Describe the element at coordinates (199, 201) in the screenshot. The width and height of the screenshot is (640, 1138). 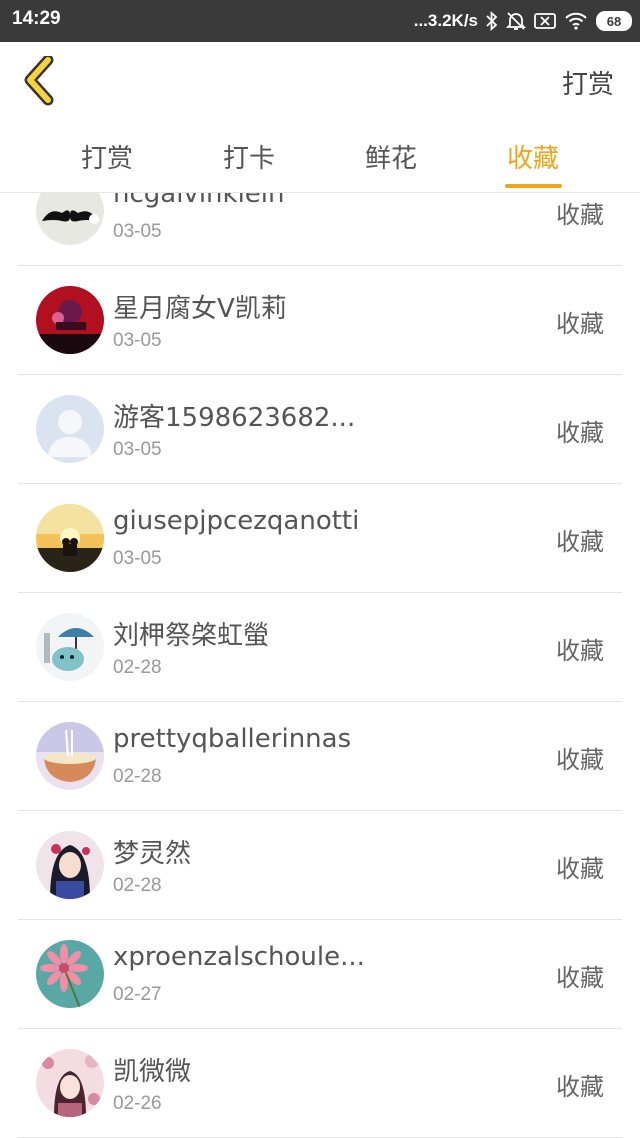
I see `user-name: ncgalvinklein` at that location.